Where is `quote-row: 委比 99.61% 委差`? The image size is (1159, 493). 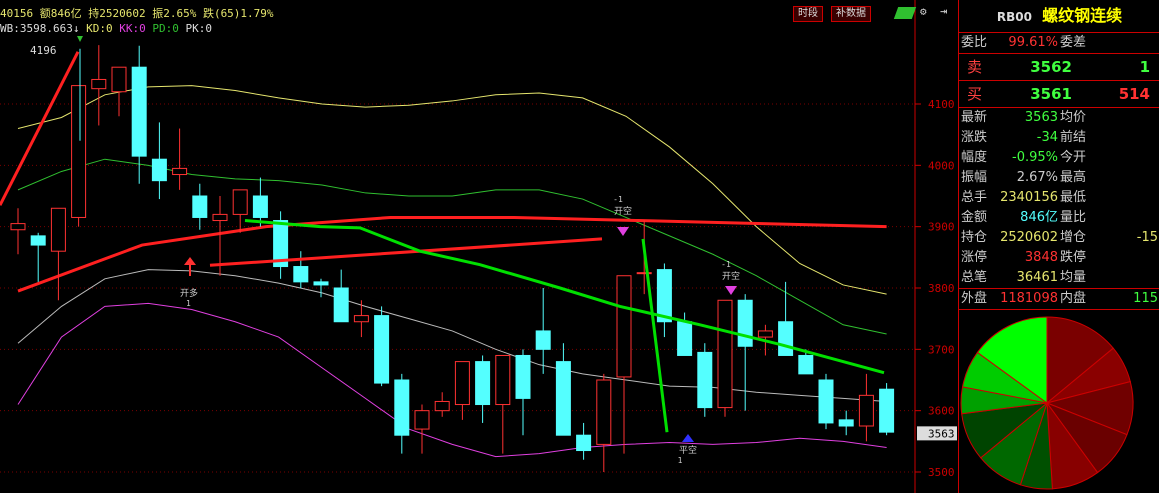
quote-row: 委比 99.61% 委差 is located at coordinates (1024, 42).